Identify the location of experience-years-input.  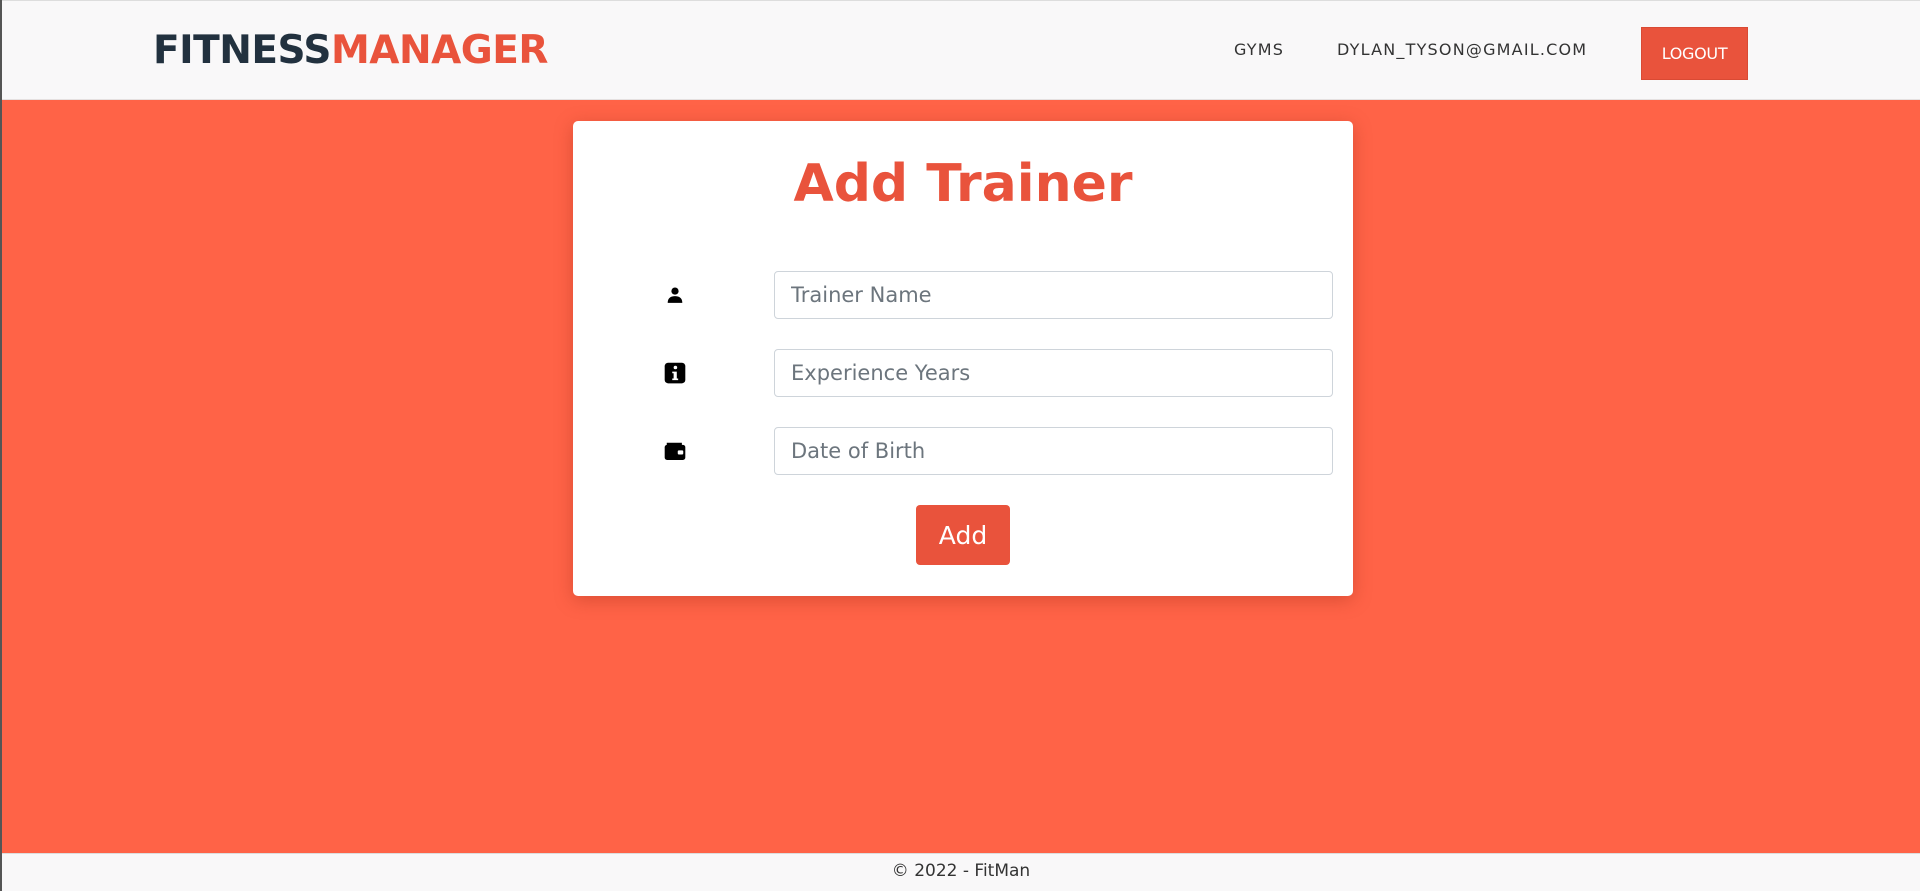
(1053, 373).